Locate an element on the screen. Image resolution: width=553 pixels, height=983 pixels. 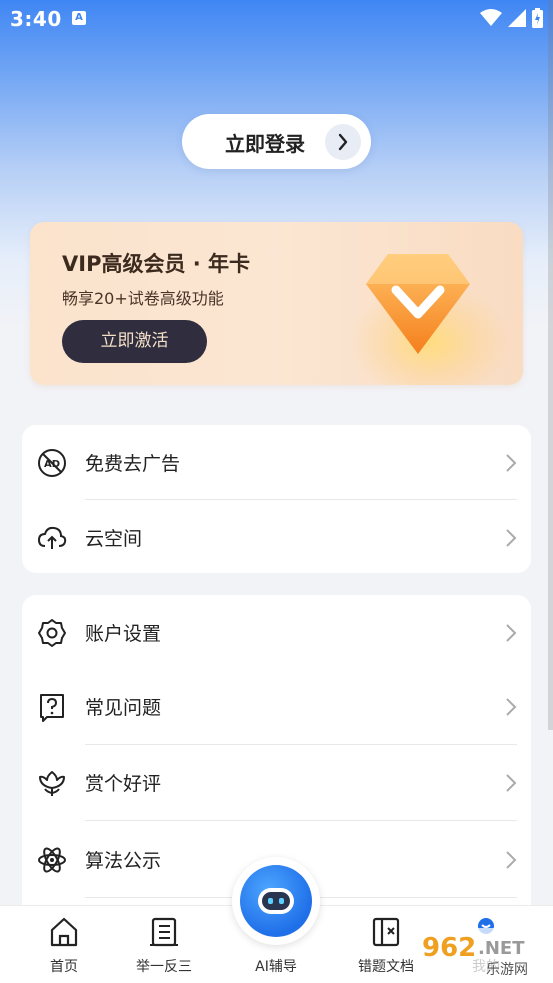
scrollbar is located at coordinates (550, 365).